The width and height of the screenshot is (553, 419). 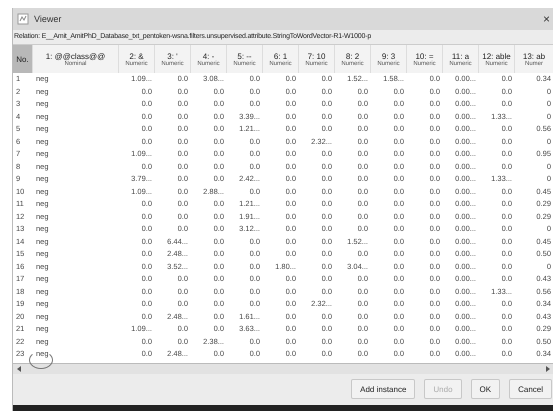 I want to click on column-name: 10: =, so click(x=424, y=56).